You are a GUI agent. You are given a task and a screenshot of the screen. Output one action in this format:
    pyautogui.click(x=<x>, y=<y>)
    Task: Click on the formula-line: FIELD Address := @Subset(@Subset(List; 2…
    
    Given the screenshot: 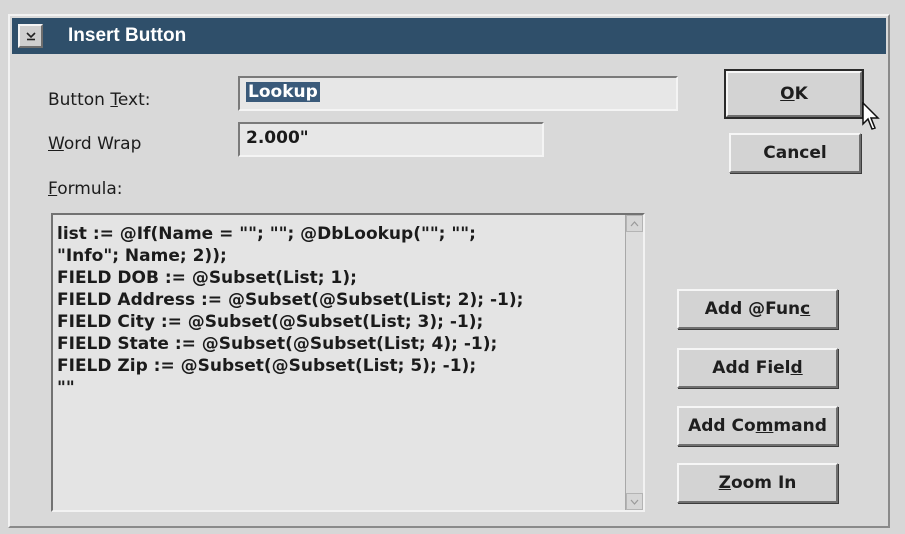 What is the action you would take?
    pyautogui.click(x=290, y=300)
    